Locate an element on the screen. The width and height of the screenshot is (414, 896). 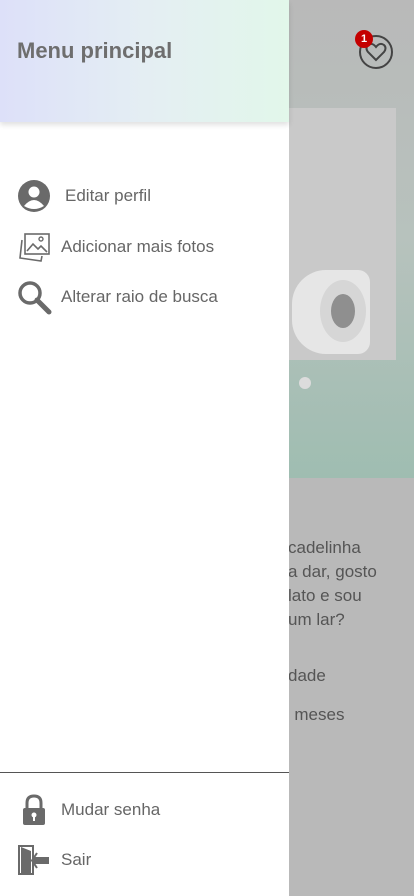
menu-item-add-photos: Adicionar mais fotos is located at coordinates (115, 247).